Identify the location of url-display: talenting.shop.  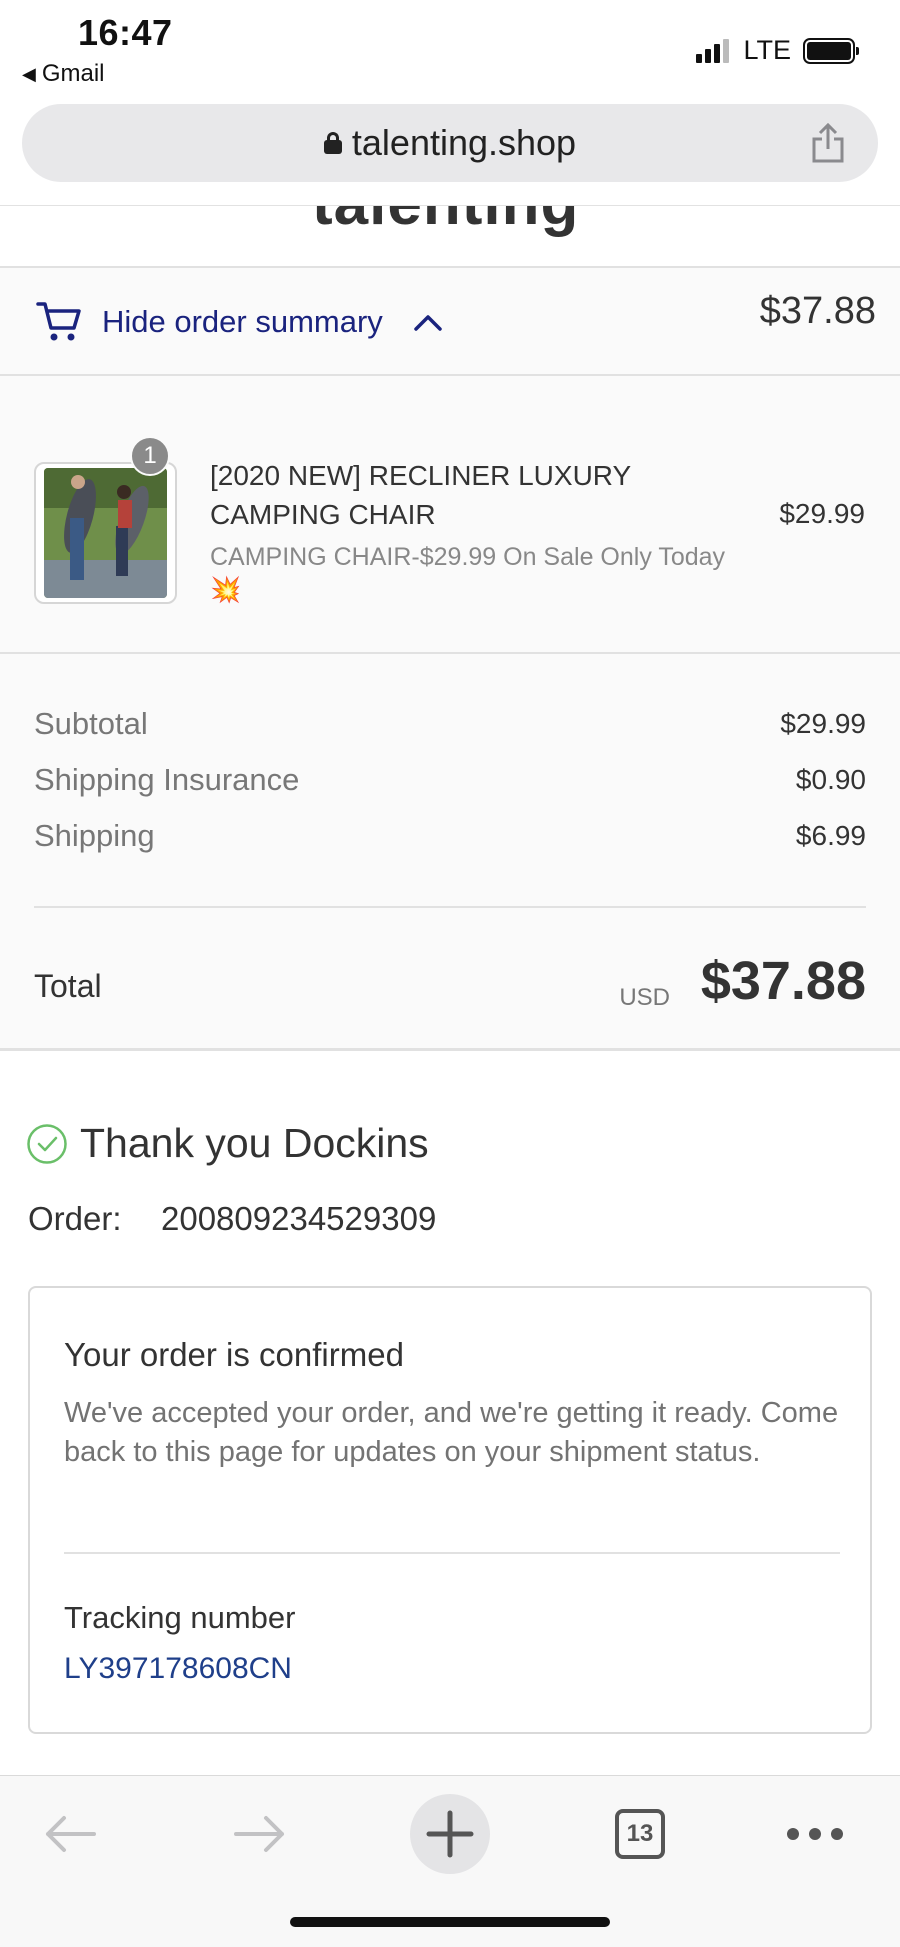
(450, 143).